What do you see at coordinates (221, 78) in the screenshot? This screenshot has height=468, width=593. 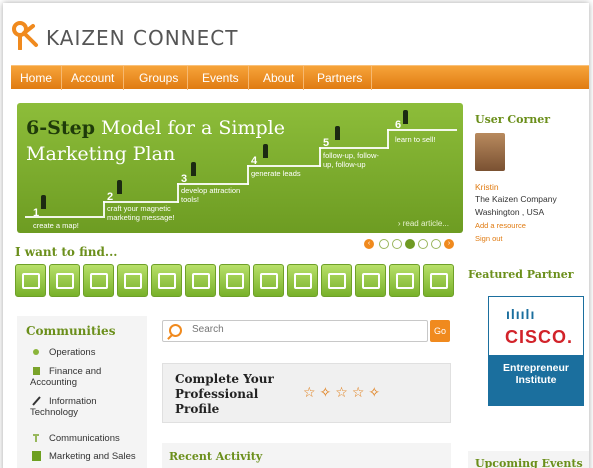 I see `nav-events: Events` at bounding box center [221, 78].